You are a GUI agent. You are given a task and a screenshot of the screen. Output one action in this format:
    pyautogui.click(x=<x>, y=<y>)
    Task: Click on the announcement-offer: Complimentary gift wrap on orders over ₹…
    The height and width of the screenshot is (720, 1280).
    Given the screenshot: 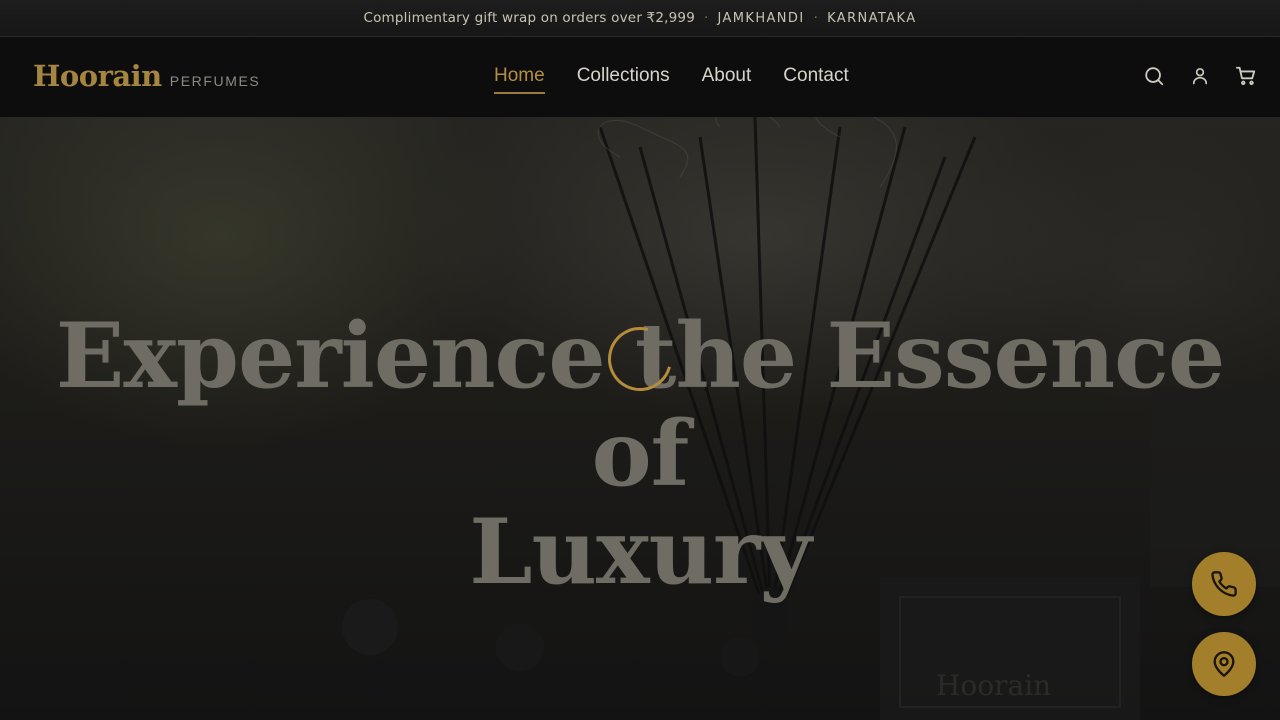 What is the action you would take?
    pyautogui.click(x=529, y=18)
    